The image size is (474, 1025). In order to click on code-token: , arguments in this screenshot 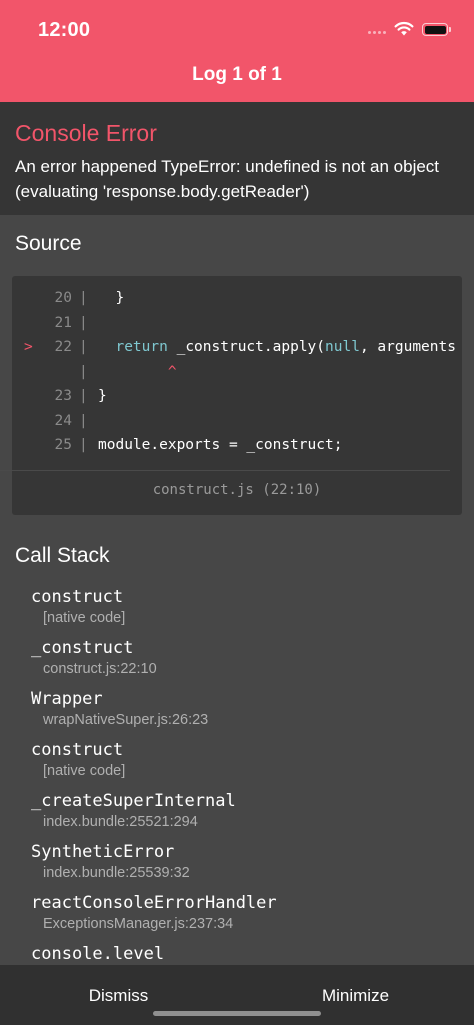, I will do `click(407, 347)`.